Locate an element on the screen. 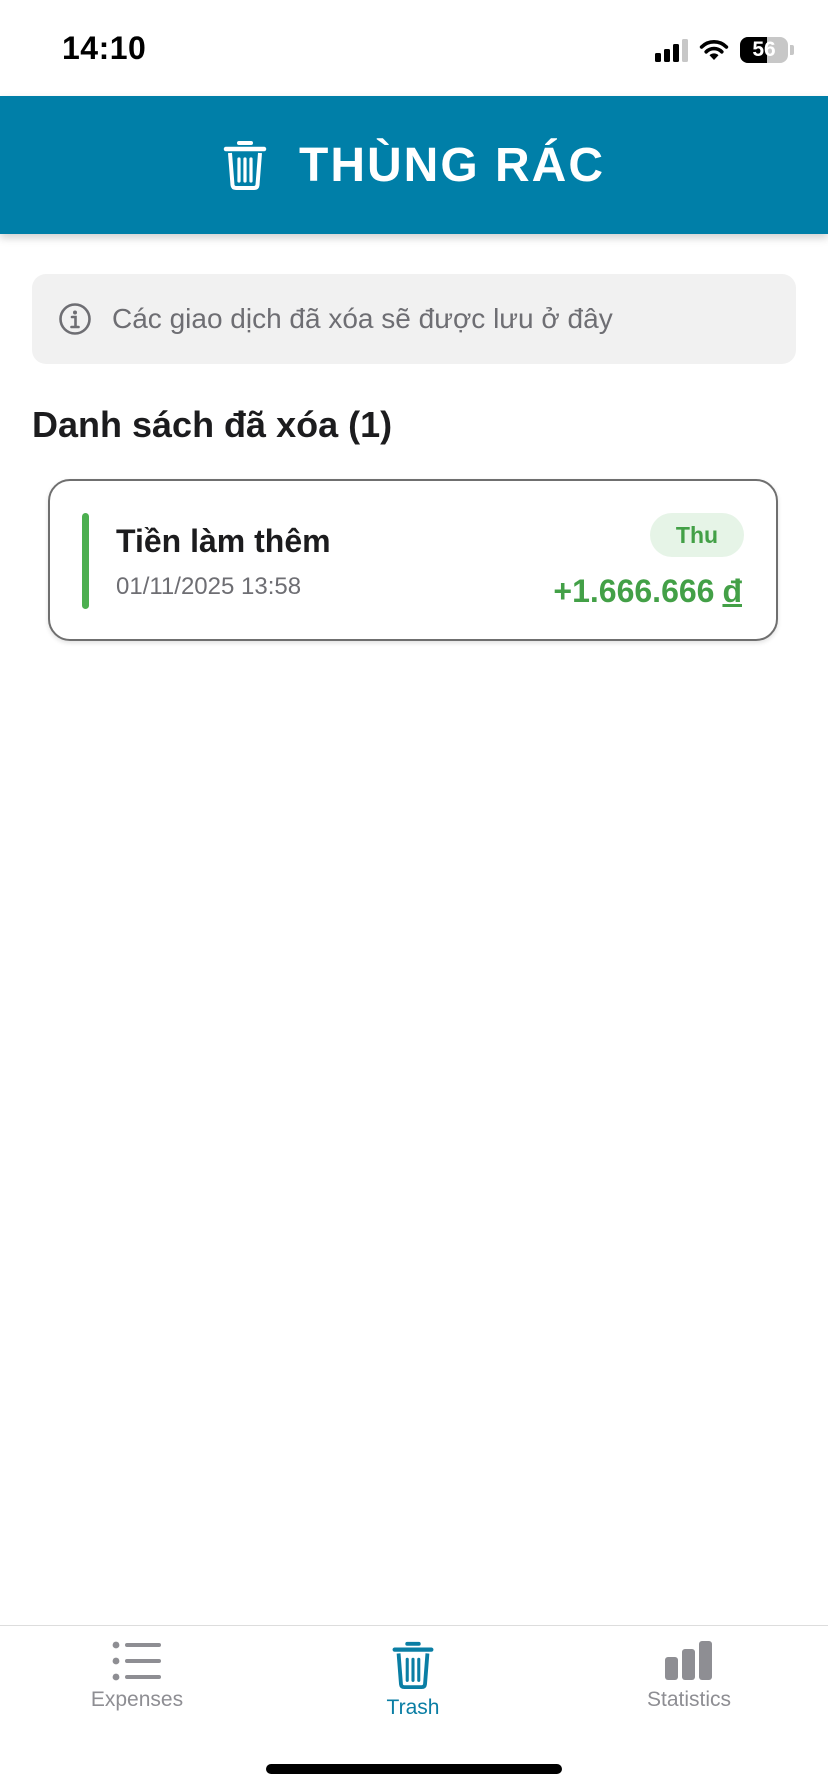 The image size is (828, 1792). battery-cap is located at coordinates (792, 50).